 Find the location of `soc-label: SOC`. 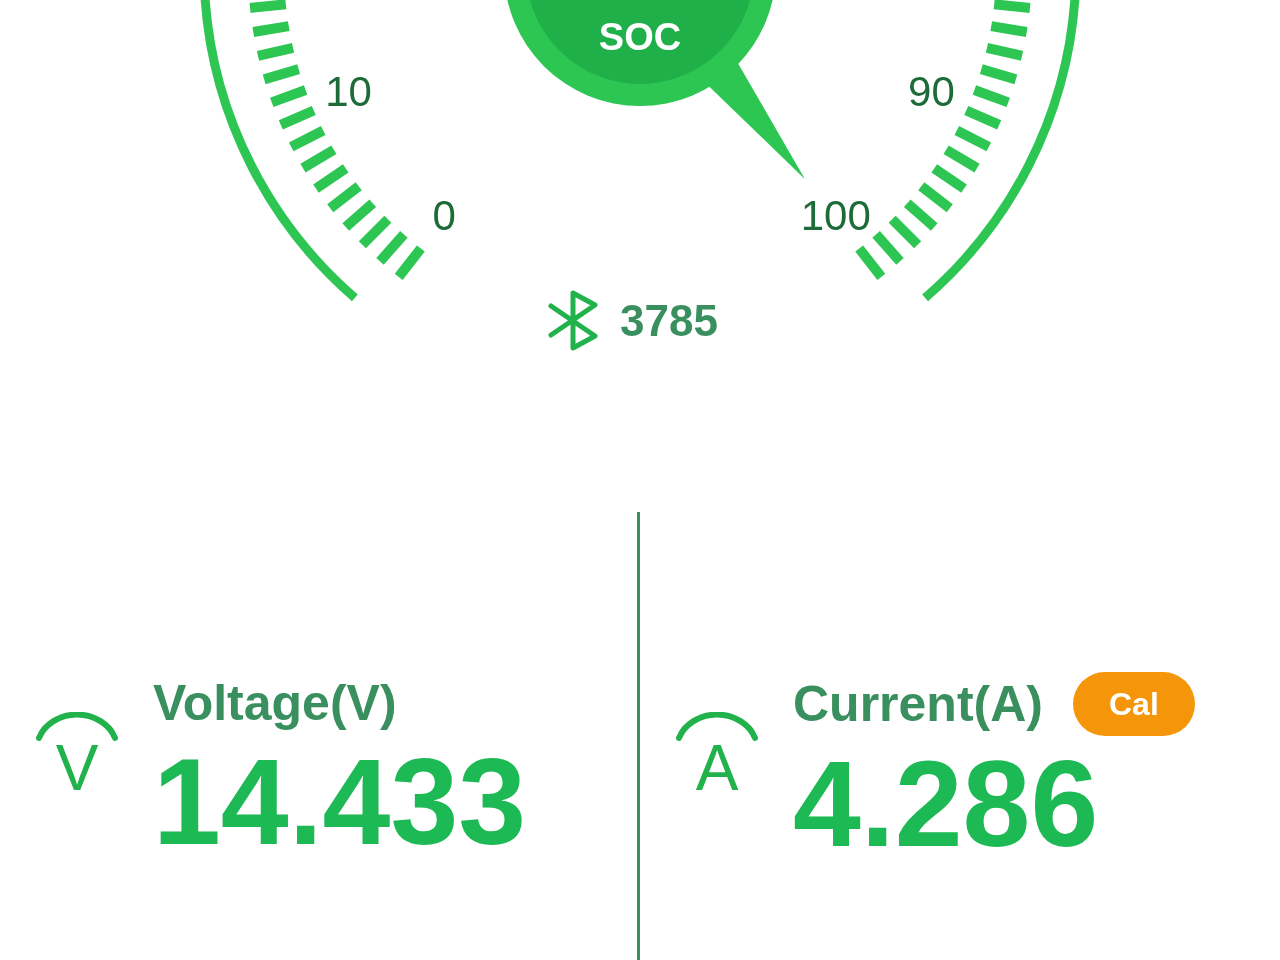

soc-label: SOC is located at coordinates (640, 37).